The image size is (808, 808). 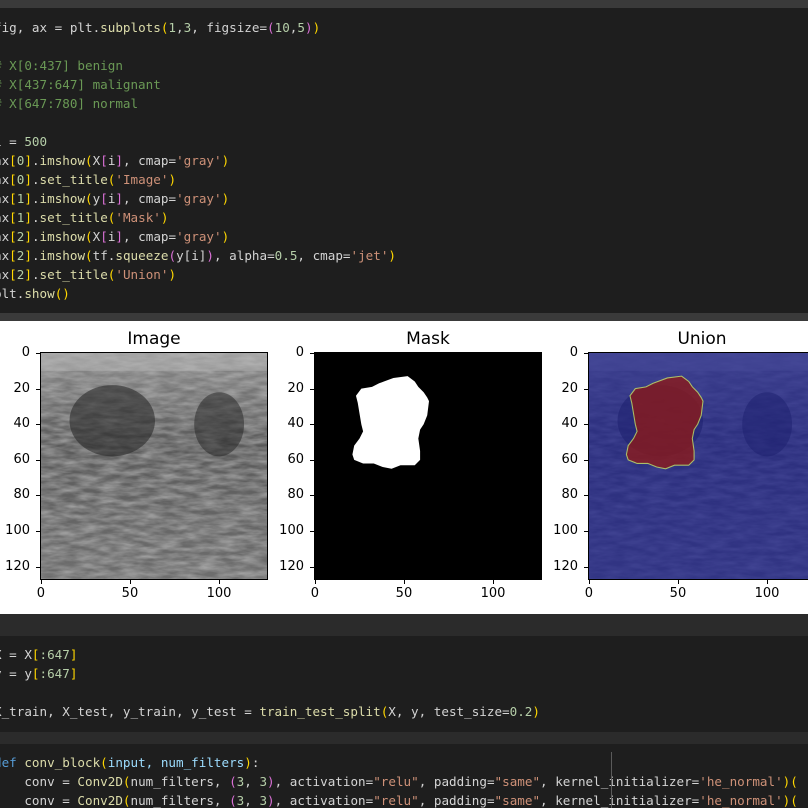 What do you see at coordinates (517, 800) in the screenshot?
I see `code-token: "same"` at bounding box center [517, 800].